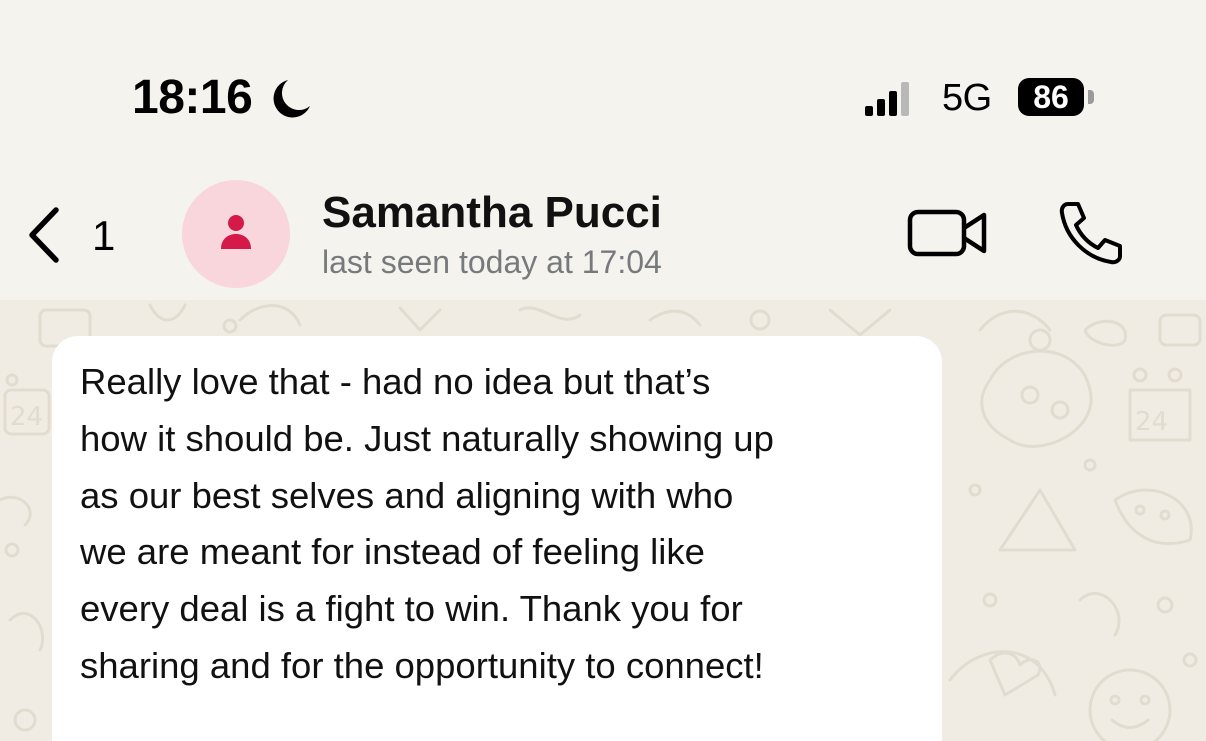 This screenshot has height=741, width=1206. I want to click on avatar, so click(236, 234).